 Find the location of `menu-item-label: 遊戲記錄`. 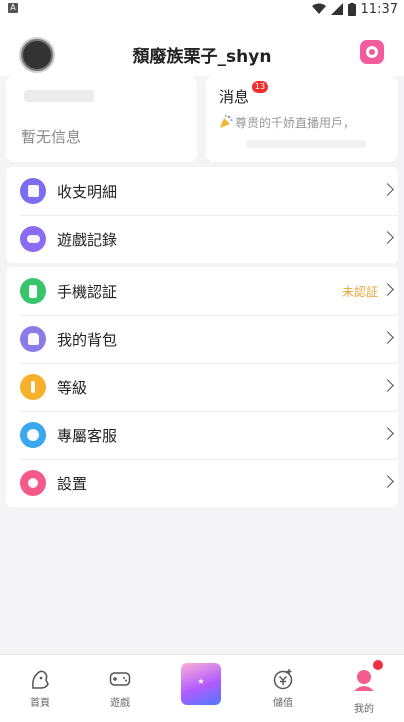

menu-item-label: 遊戲記錄 is located at coordinates (87, 239).